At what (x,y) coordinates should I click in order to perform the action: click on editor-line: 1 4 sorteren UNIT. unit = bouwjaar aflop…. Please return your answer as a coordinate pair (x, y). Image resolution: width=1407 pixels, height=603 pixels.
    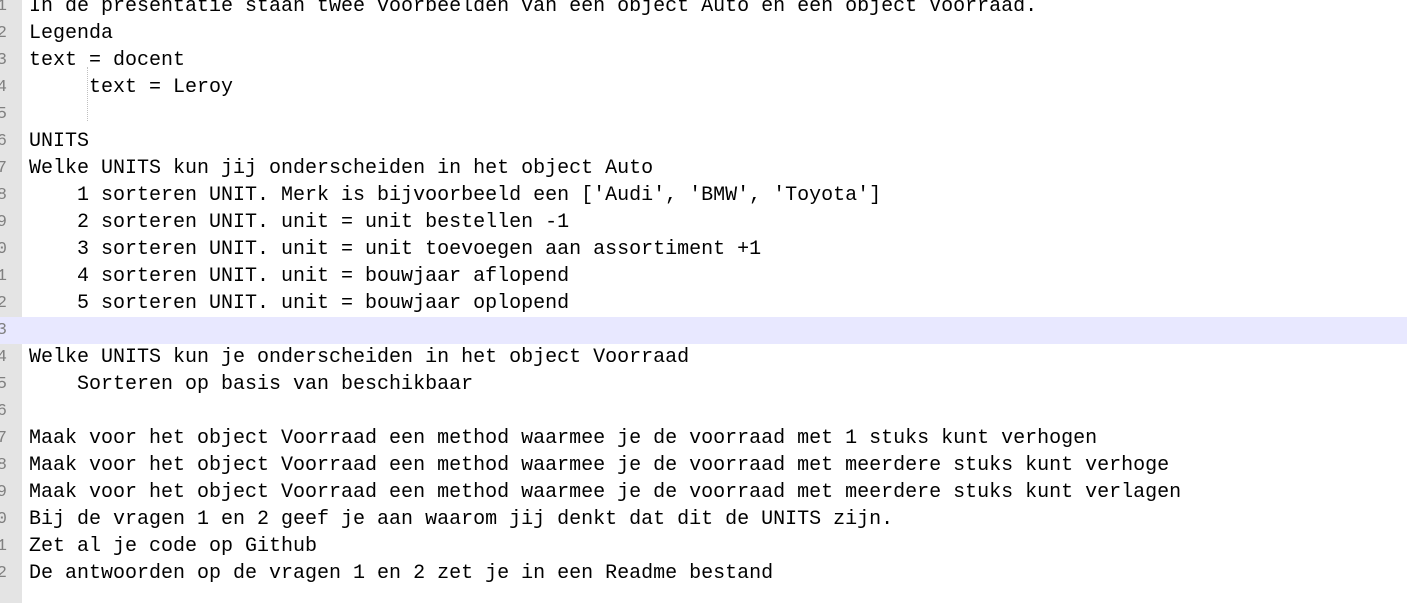
    Looking at the image, I should click on (703, 276).